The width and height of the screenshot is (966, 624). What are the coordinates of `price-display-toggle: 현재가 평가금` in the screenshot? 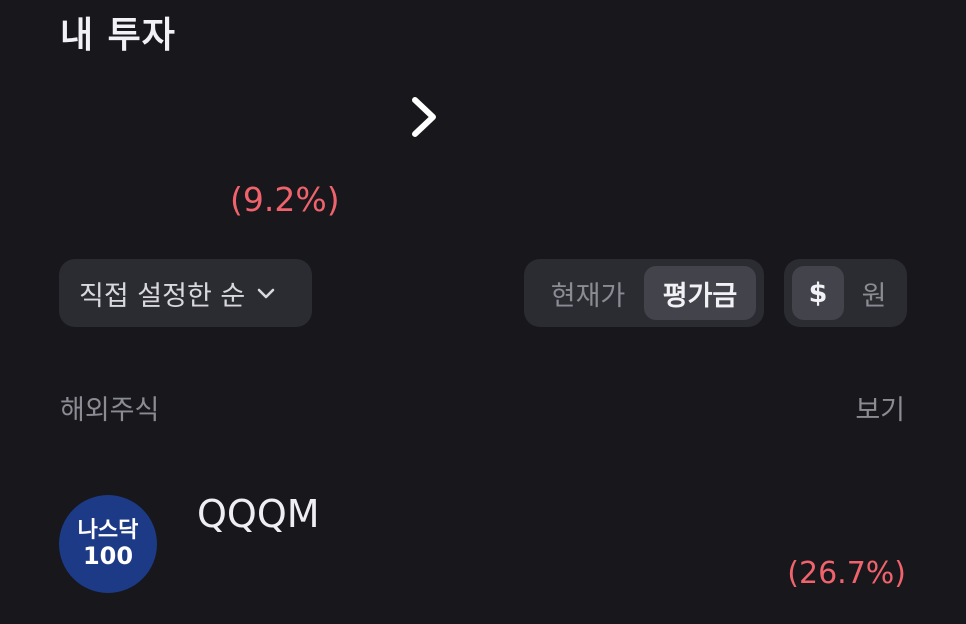 It's located at (644, 293).